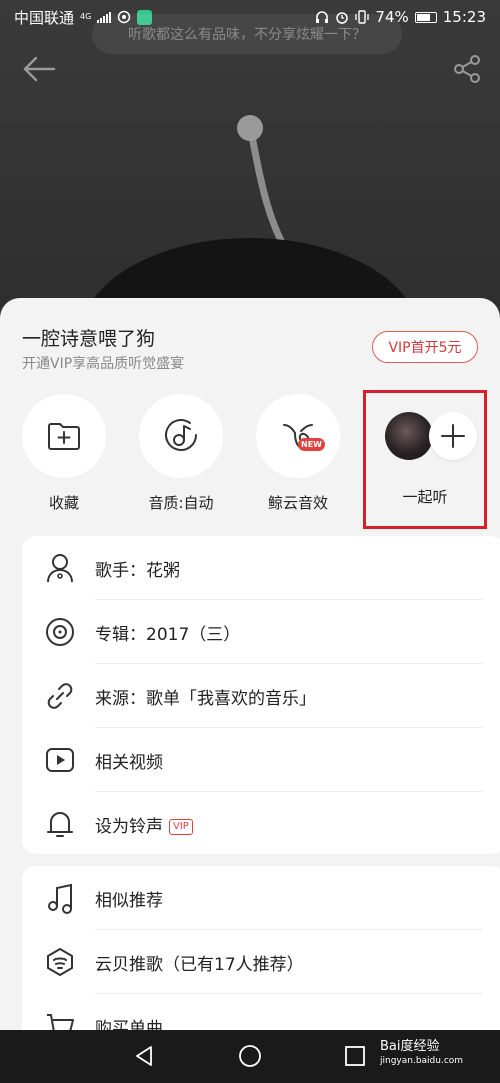  Describe the element at coordinates (129, 1024) in the screenshot. I see `menu-item-label: 购买单曲` at that location.